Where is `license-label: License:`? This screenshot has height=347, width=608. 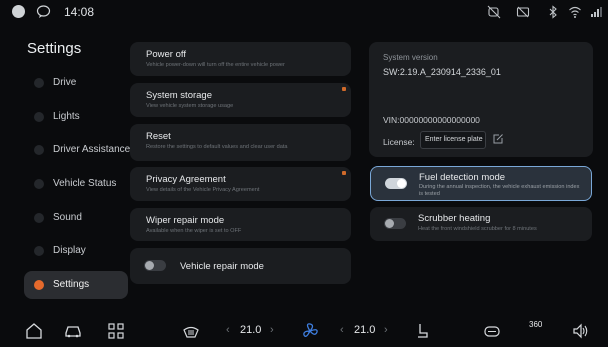
license-label: License: is located at coordinates (399, 142).